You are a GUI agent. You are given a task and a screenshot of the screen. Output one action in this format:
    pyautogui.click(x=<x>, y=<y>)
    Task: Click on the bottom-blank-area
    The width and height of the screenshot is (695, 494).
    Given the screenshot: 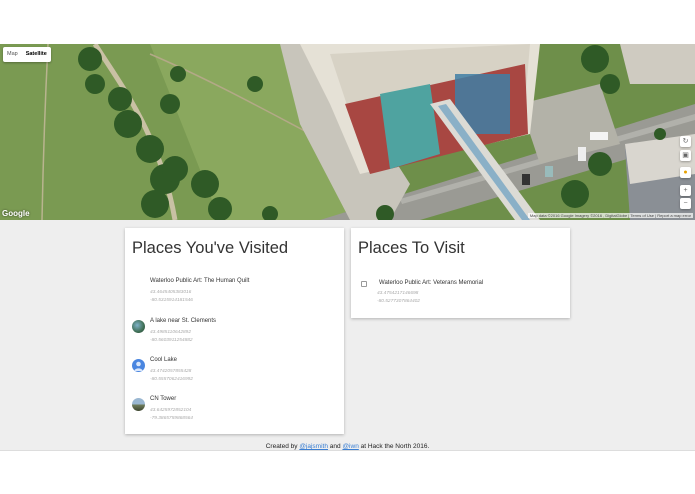 What is the action you would take?
    pyautogui.click(x=347, y=472)
    